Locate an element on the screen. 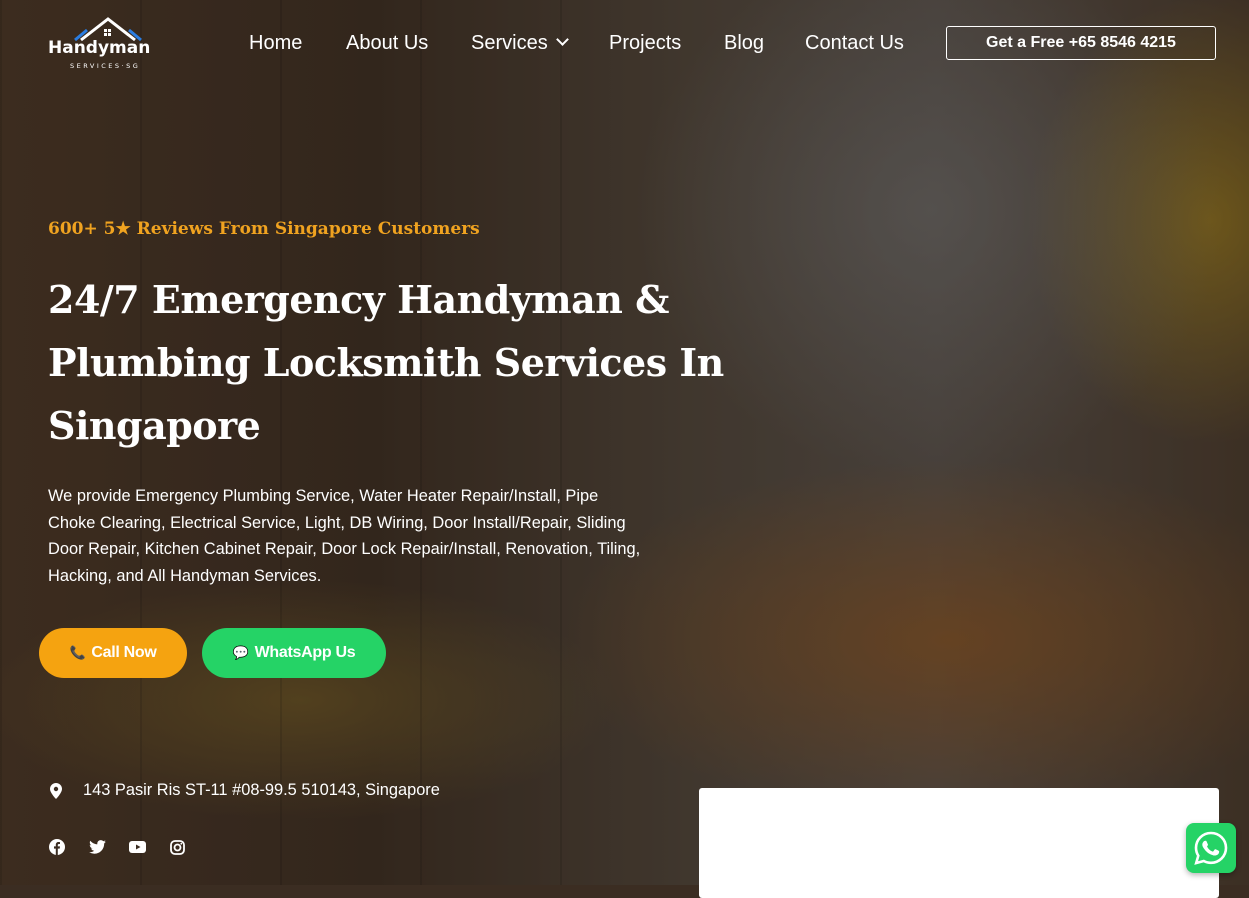 The height and width of the screenshot is (898, 1249). instagram-icon is located at coordinates (177, 847).